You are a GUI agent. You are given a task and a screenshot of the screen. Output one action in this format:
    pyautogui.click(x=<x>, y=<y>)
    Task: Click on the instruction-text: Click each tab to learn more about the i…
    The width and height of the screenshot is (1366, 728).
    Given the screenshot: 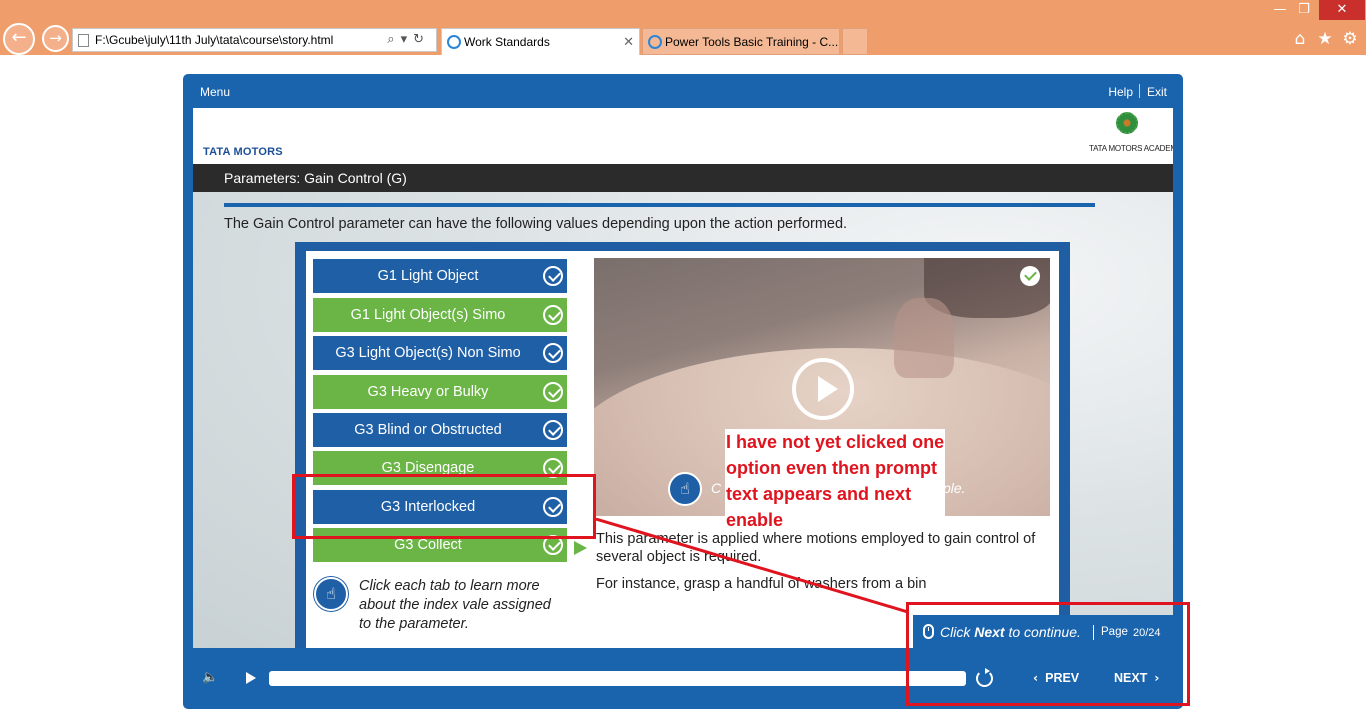 What is the action you would take?
    pyautogui.click(x=455, y=605)
    